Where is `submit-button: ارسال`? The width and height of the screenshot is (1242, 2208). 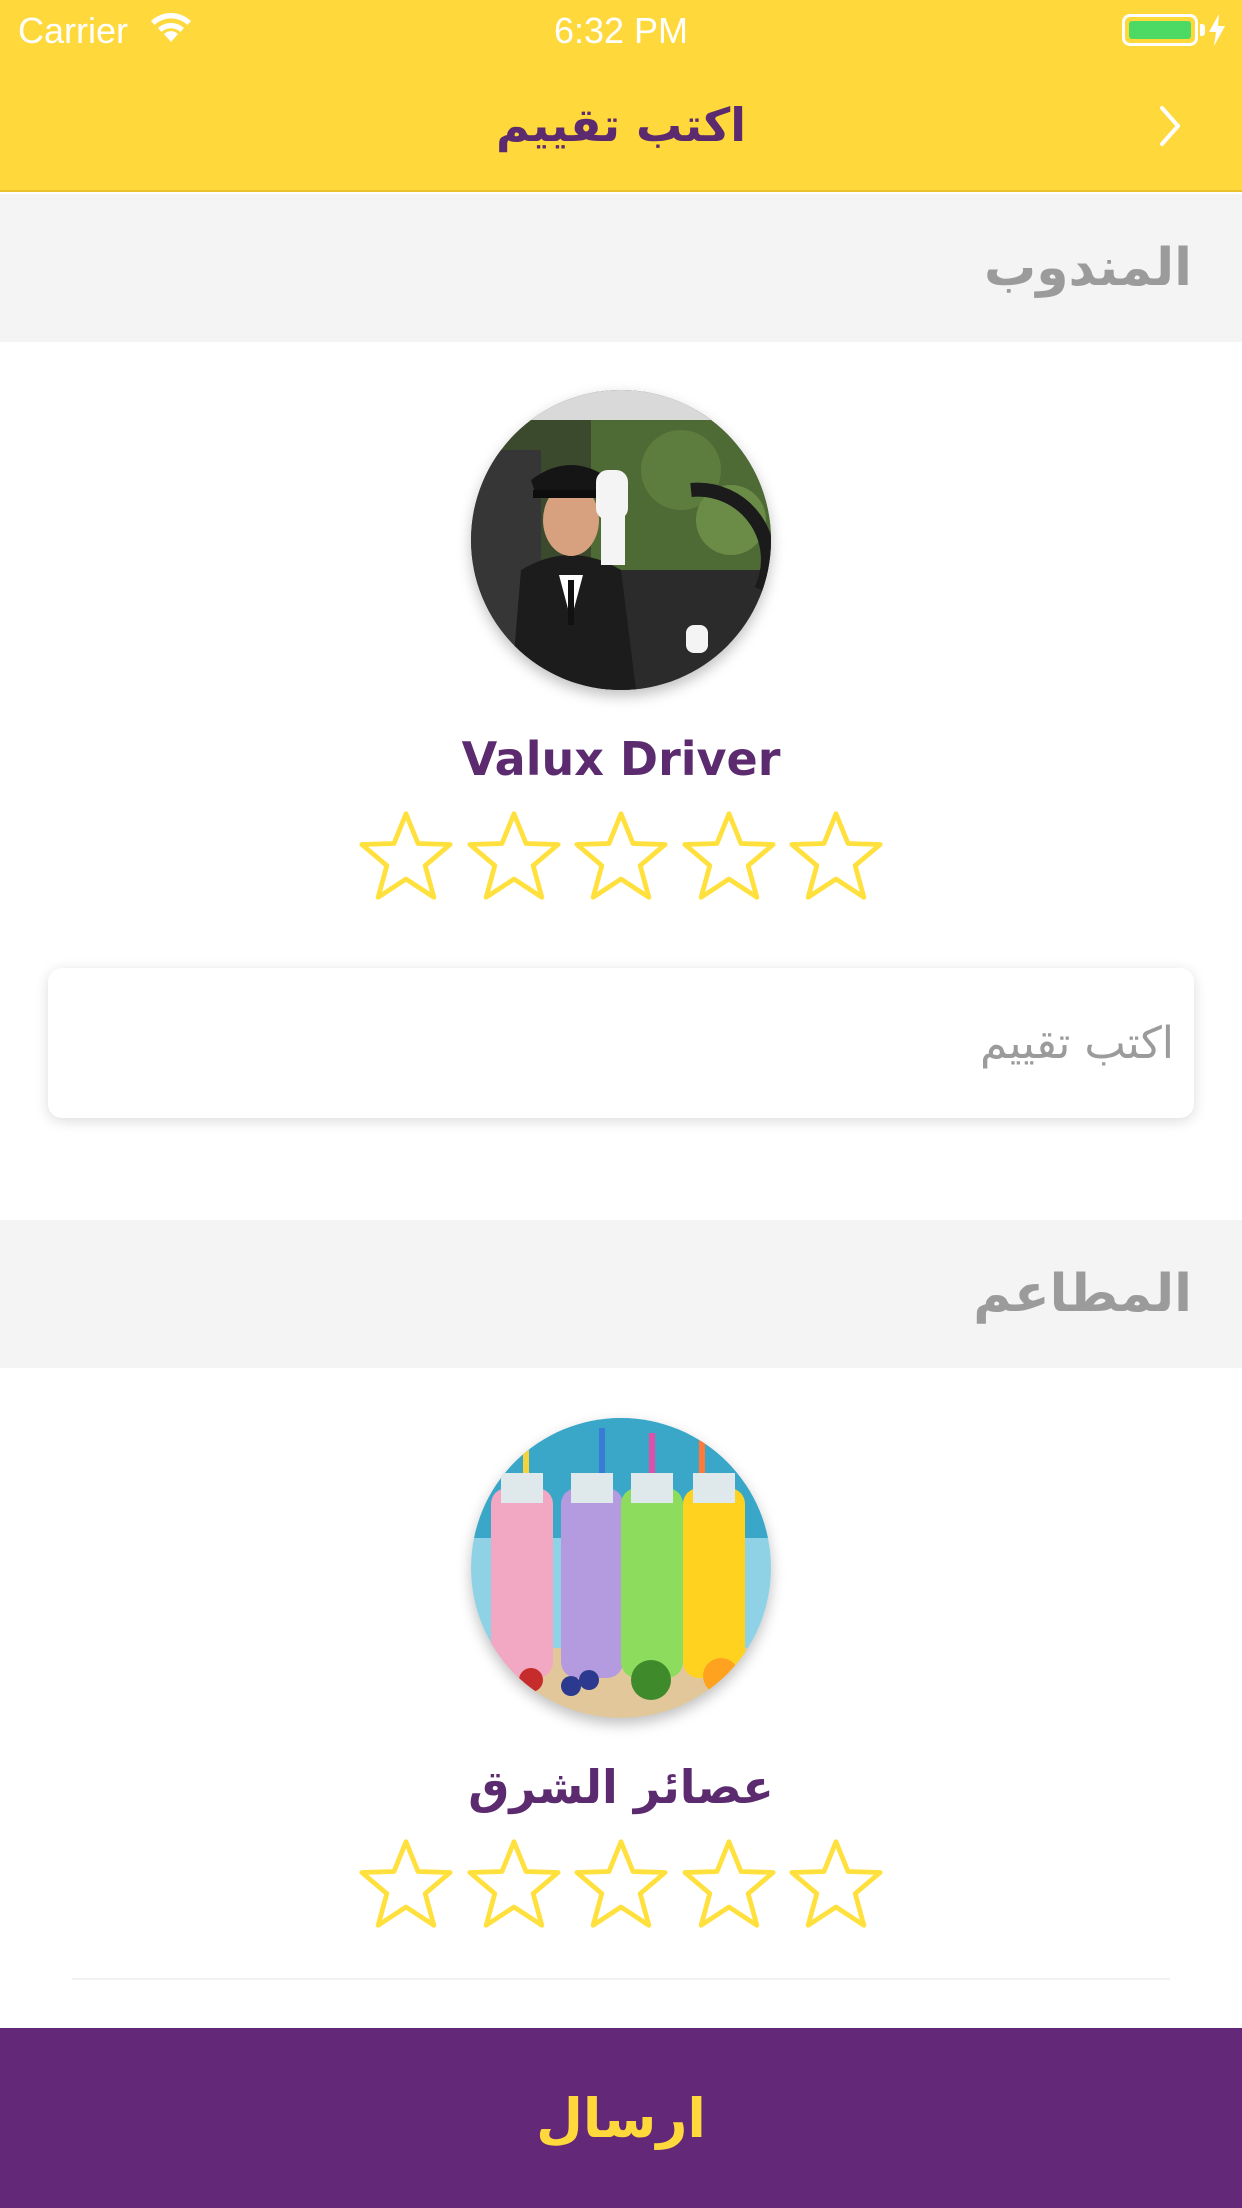 submit-button: ارسال is located at coordinates (621, 2118).